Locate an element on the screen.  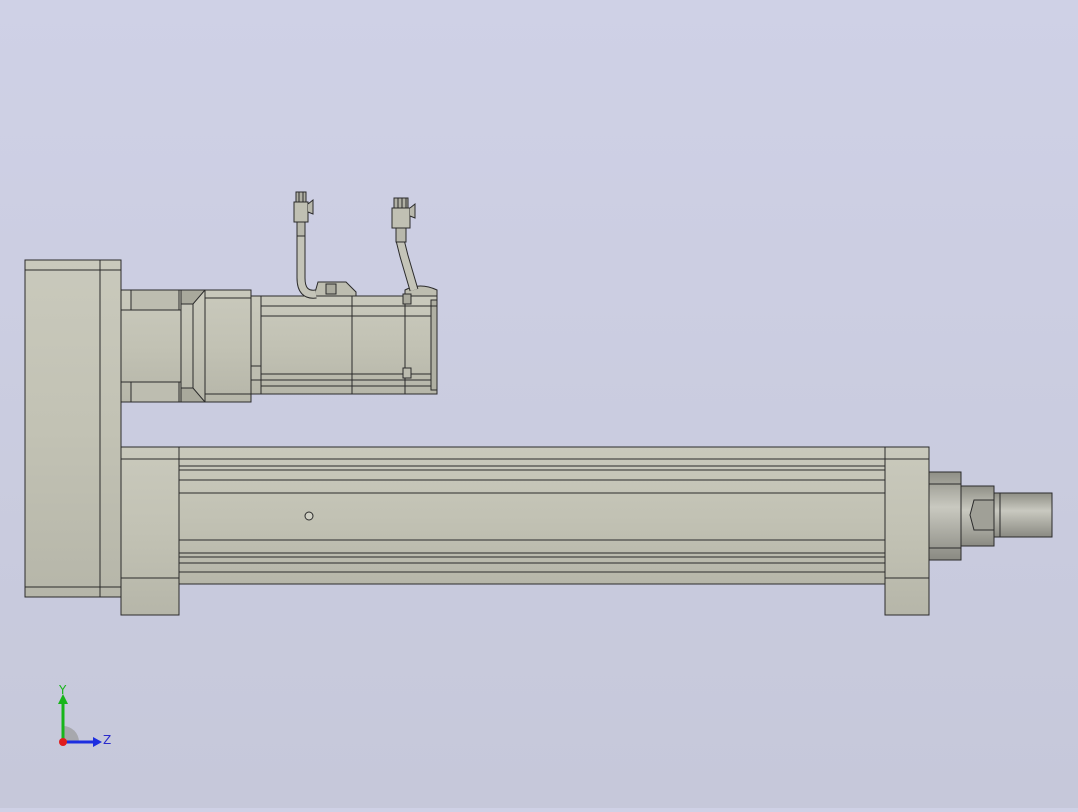
actuator-front-cap is located at coordinates (907, 531).